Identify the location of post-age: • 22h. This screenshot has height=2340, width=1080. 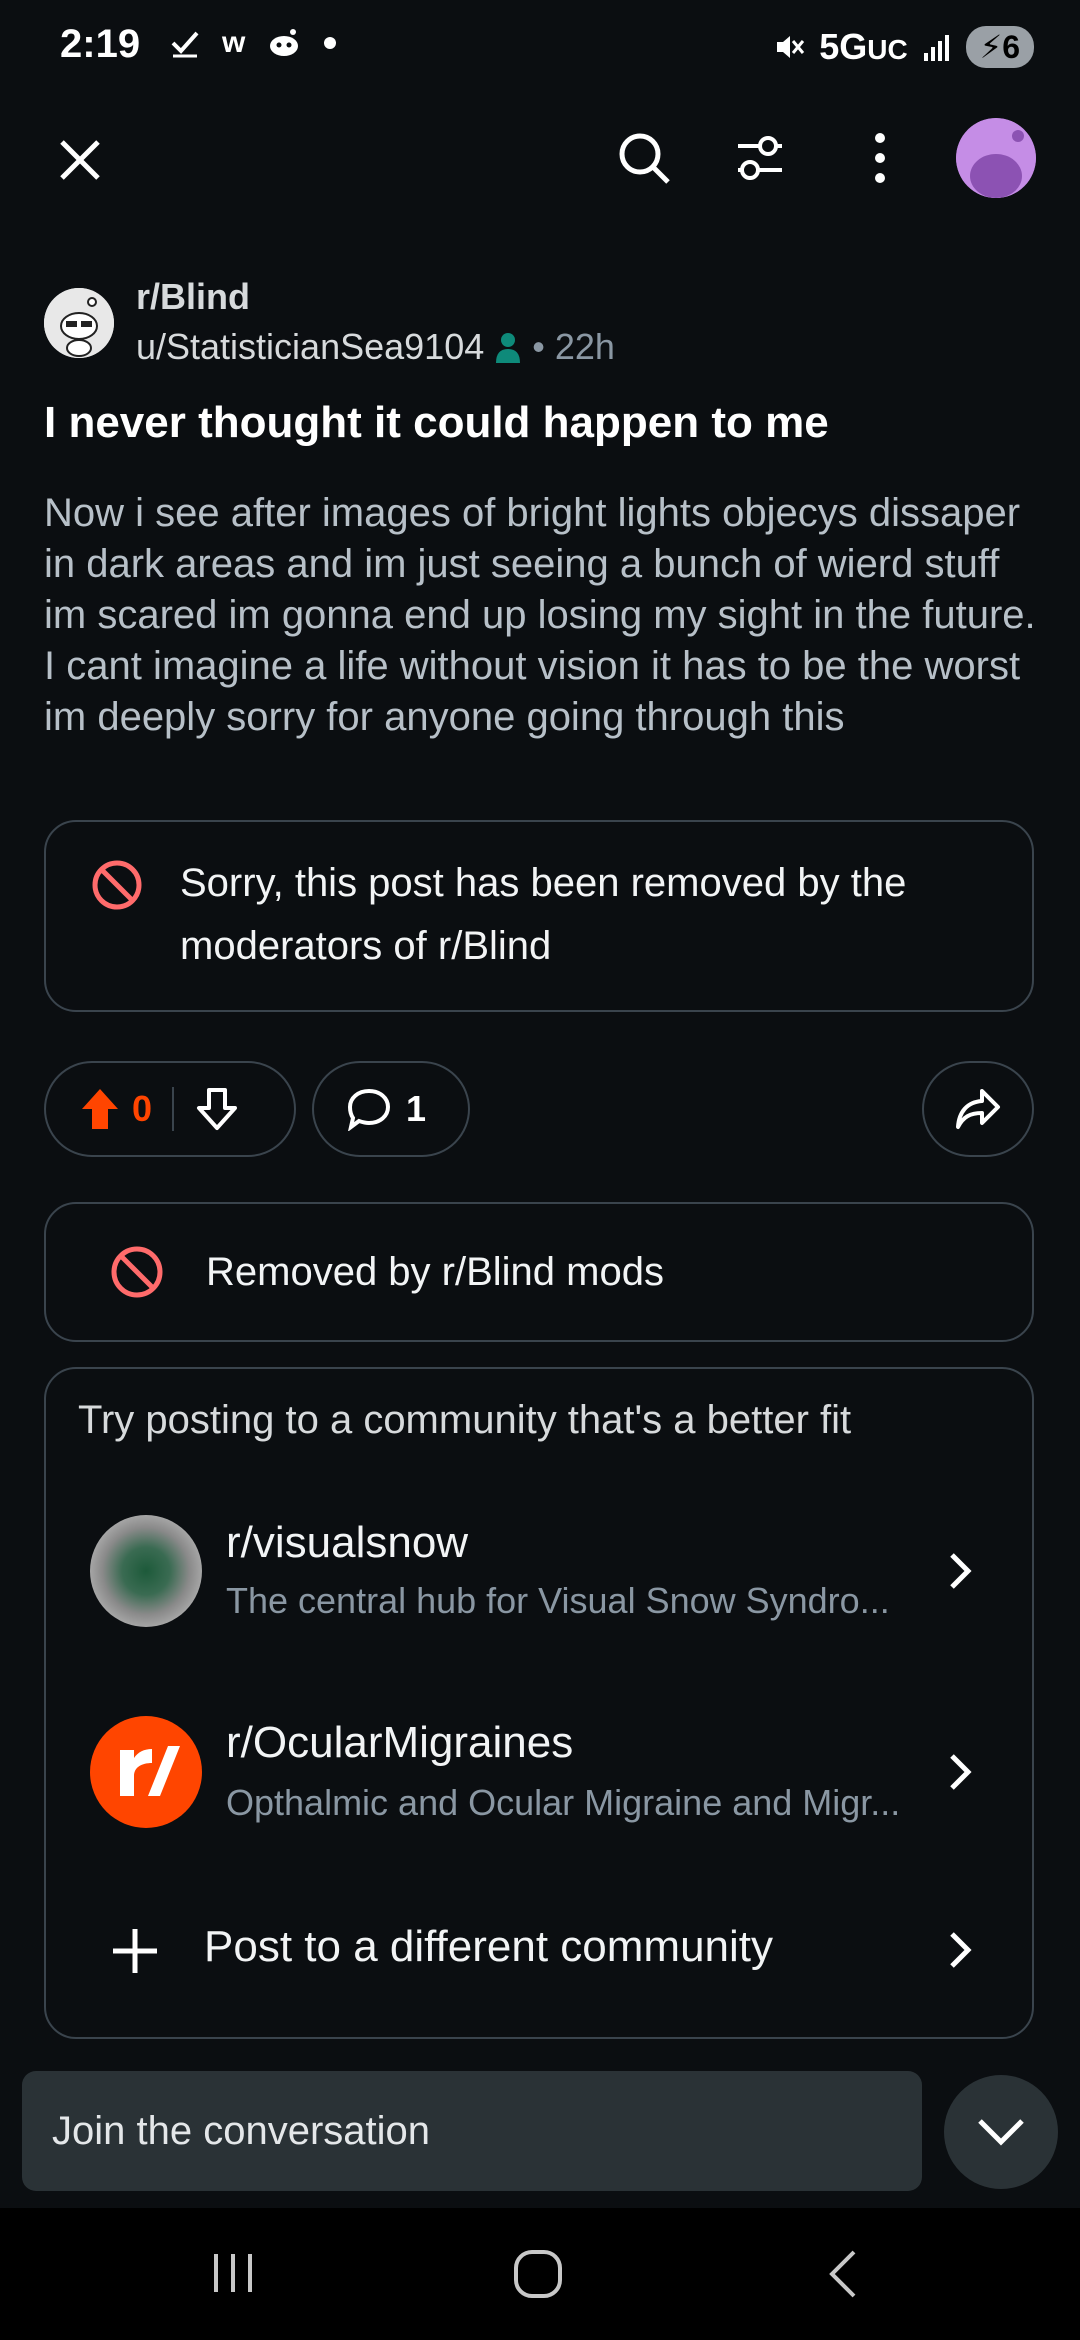
(573, 346).